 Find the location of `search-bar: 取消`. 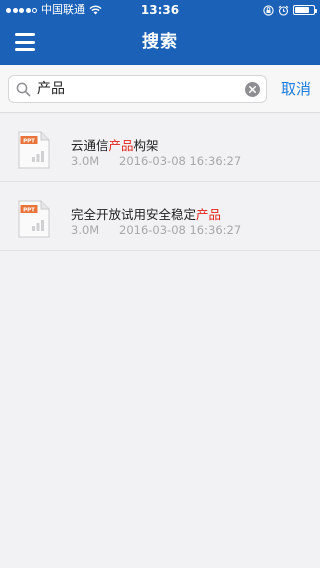

search-bar: 取消 is located at coordinates (160, 89).